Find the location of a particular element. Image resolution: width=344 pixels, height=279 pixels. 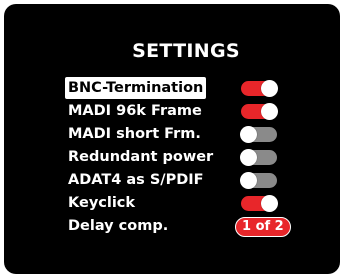

setting-label-madi-short-frm: MADI short Frm. is located at coordinates (134, 134).